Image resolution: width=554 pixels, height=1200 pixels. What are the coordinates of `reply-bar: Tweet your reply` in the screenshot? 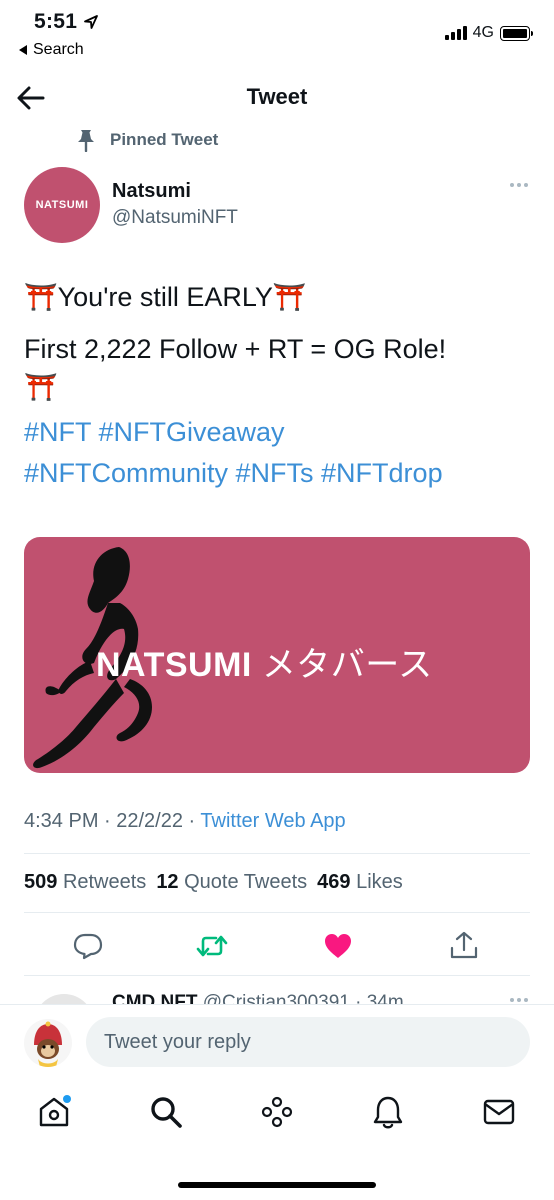 It's located at (277, 1041).